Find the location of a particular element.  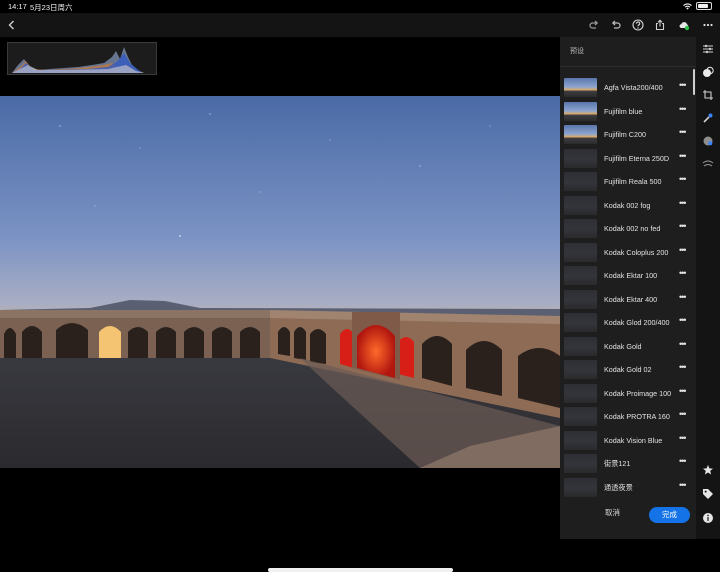

preset-item: Fujifilm Eterna 250D ••• is located at coordinates (628, 159).